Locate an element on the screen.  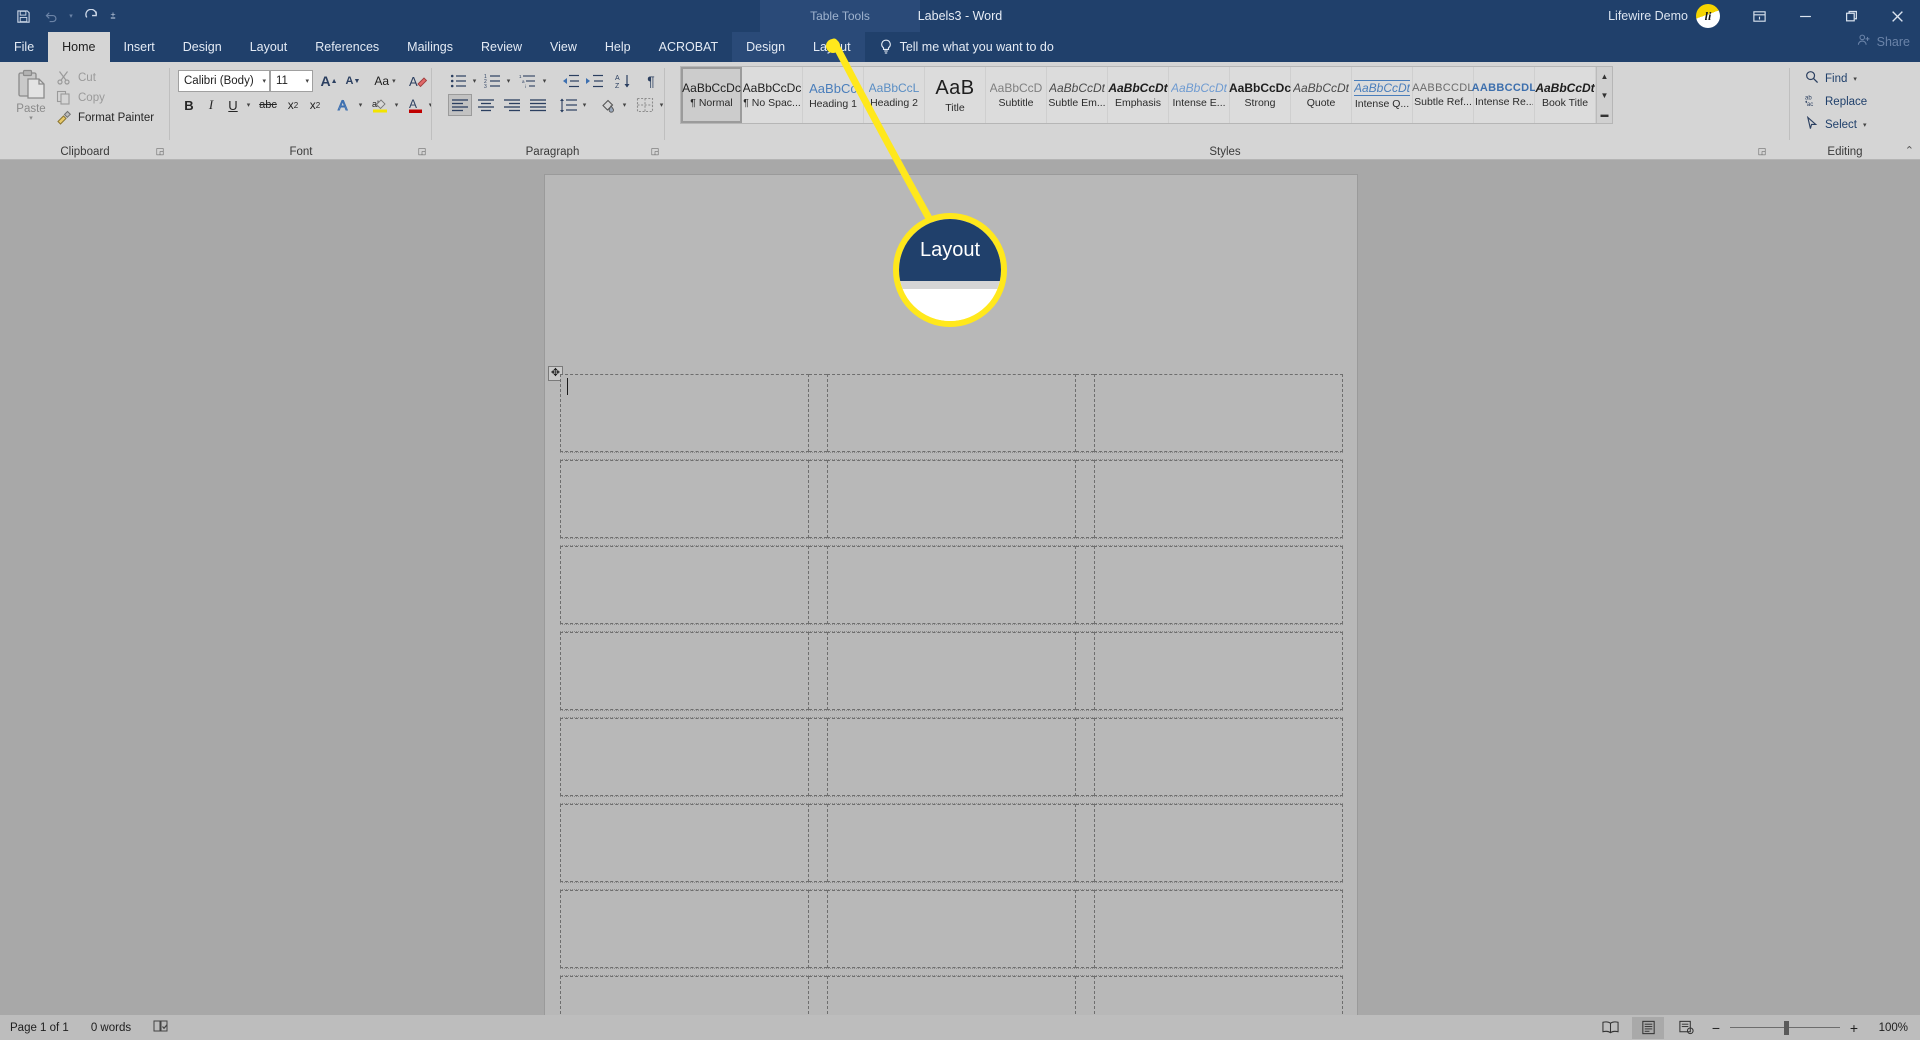
increase-indent-button is located at coordinates (594, 81).